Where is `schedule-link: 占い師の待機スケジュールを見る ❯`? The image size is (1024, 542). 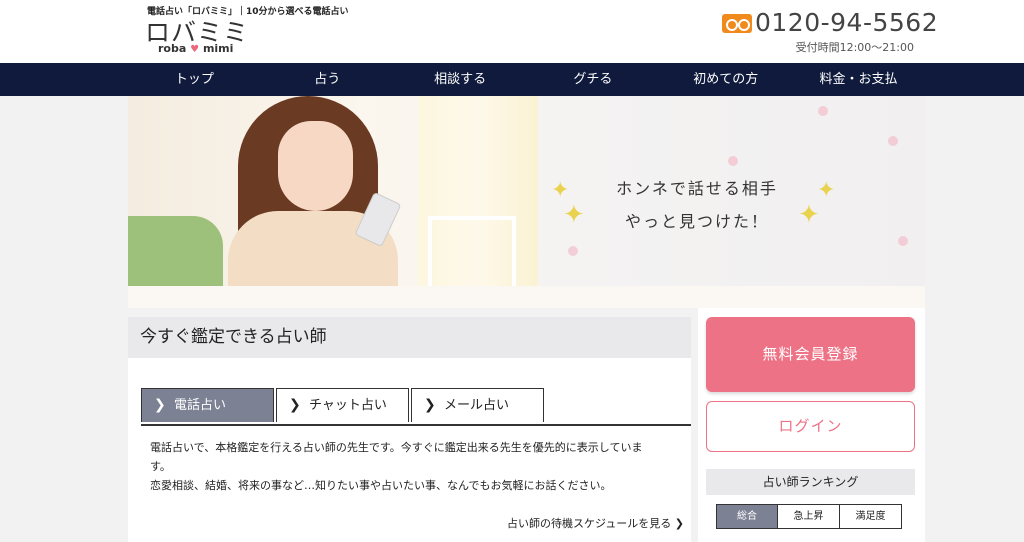 schedule-link: 占い師の待機スケジュールを見る ❯ is located at coordinates (595, 523).